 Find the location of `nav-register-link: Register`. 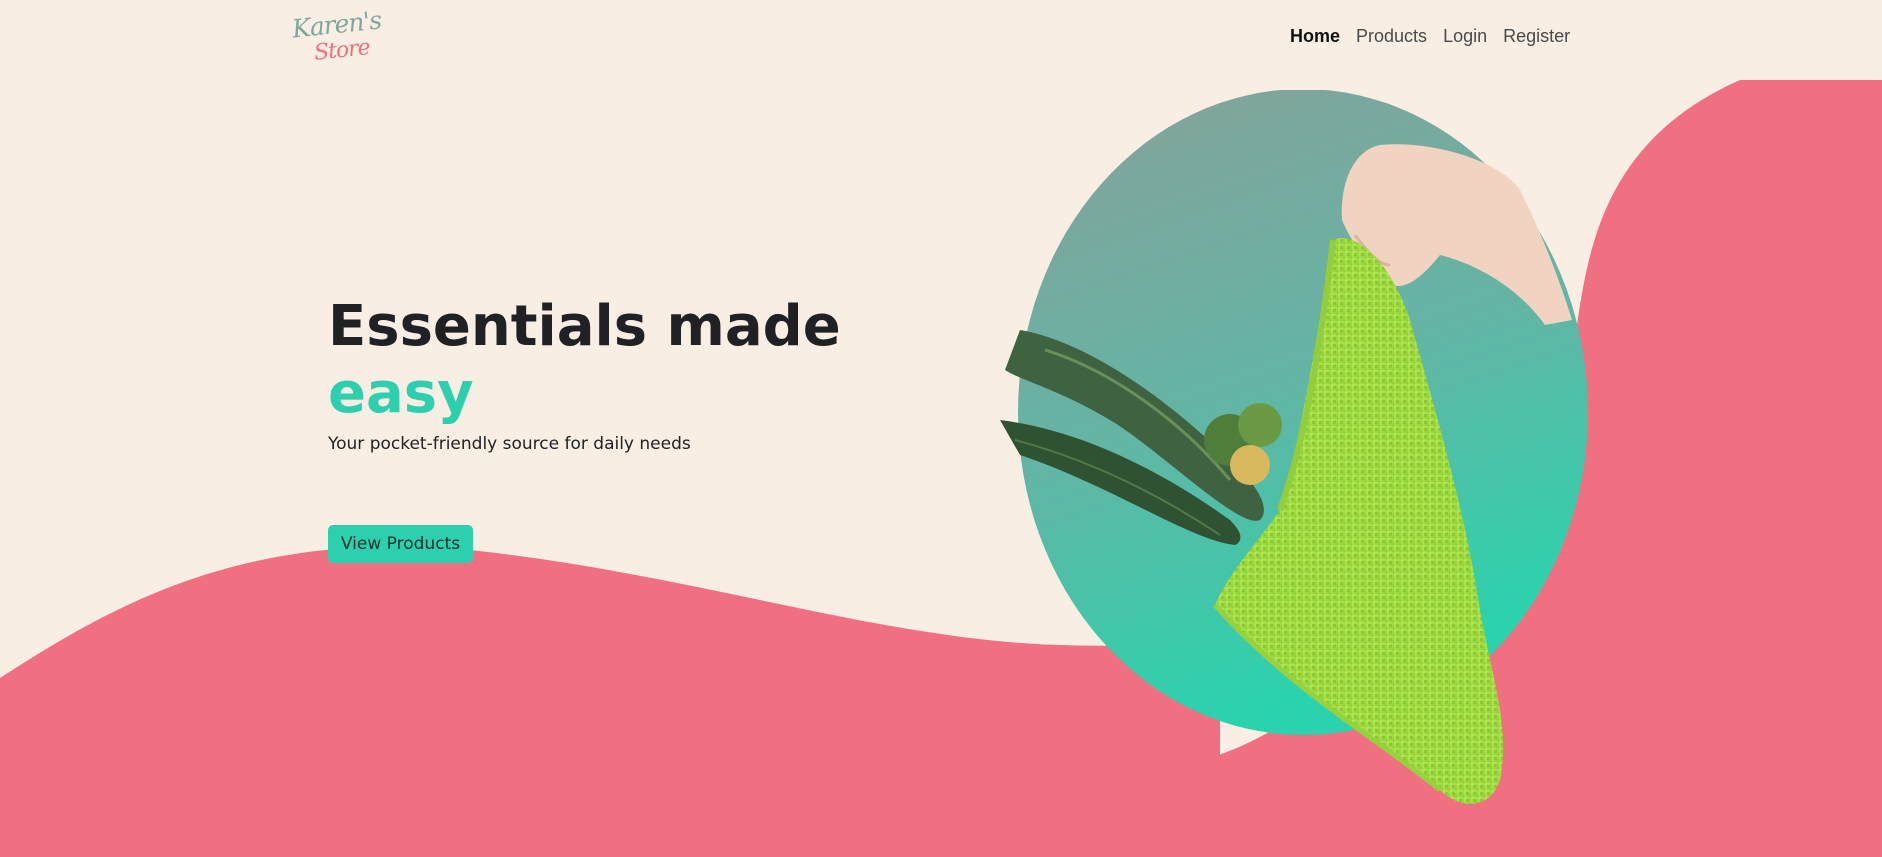

nav-register-link: Register is located at coordinates (1536, 36).